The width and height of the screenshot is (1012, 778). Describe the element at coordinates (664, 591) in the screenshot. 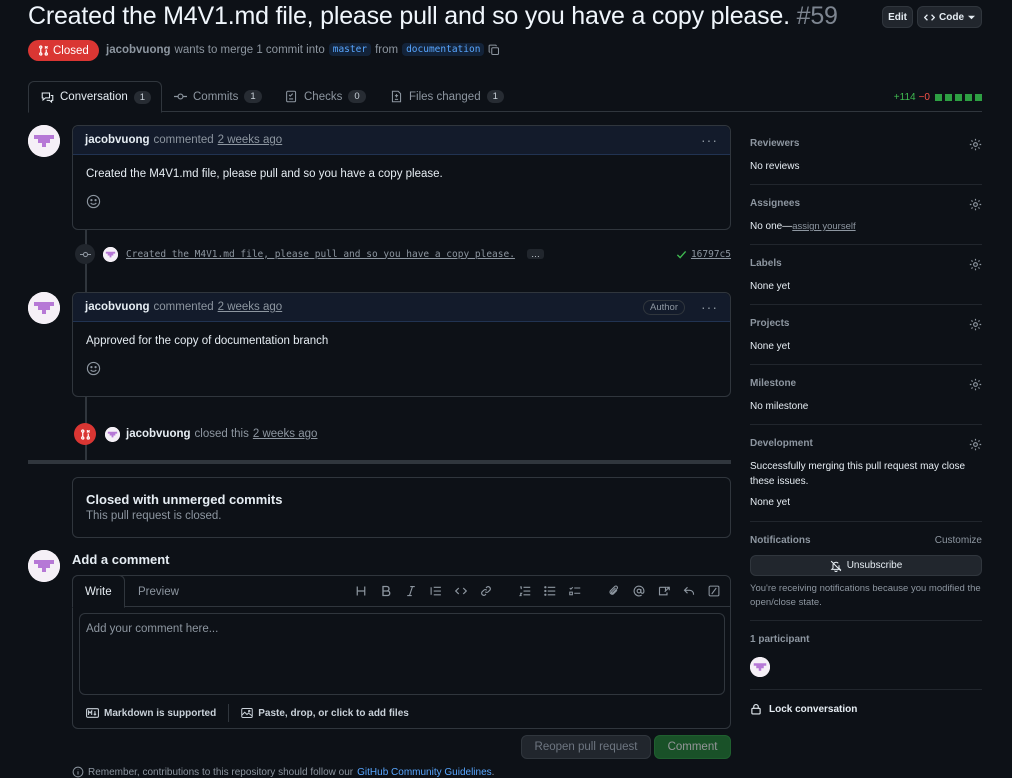

I see `cross-reference-icon` at that location.